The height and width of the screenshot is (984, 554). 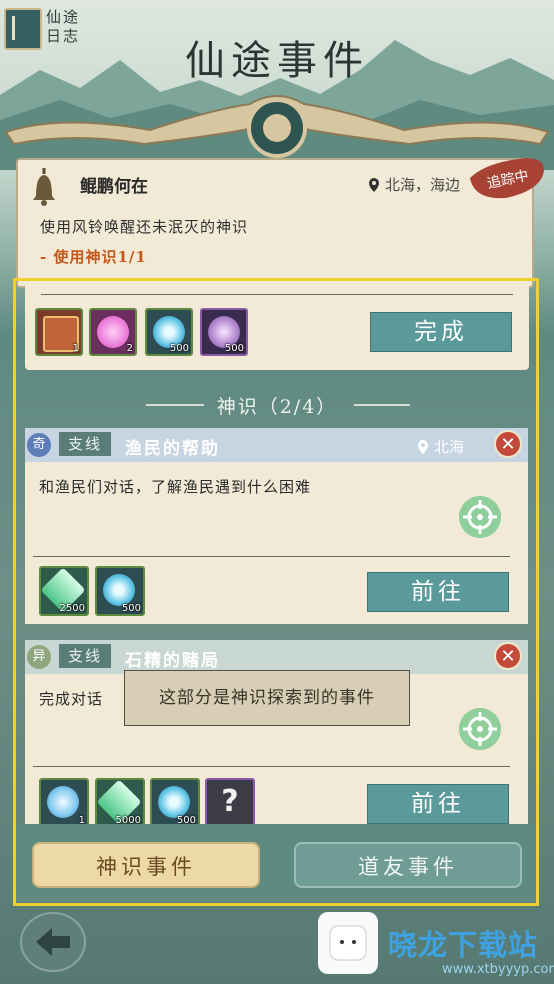 What do you see at coordinates (114, 187) in the screenshot?
I see `main-quest-name: 鲲鹏何在` at bounding box center [114, 187].